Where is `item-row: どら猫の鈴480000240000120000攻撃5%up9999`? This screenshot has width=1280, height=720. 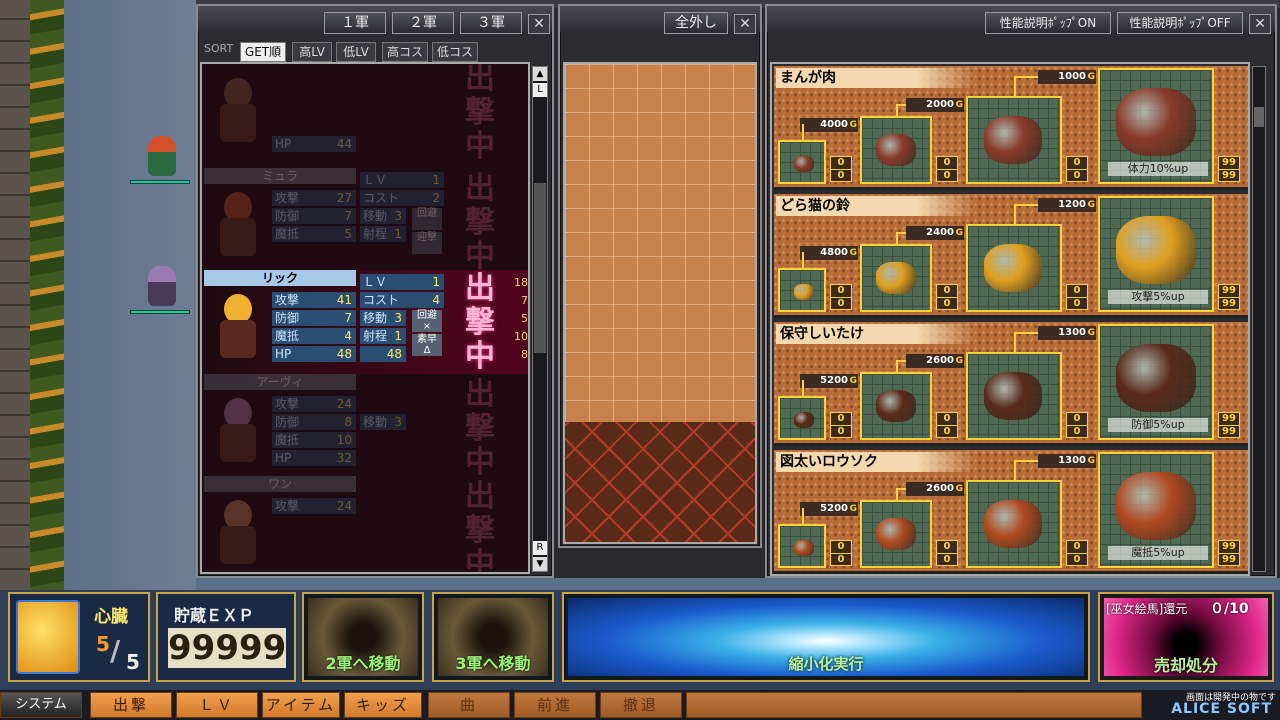 item-row: どら猫の鈴480000240000120000攻撃5%up9999 is located at coordinates (1011, 256).